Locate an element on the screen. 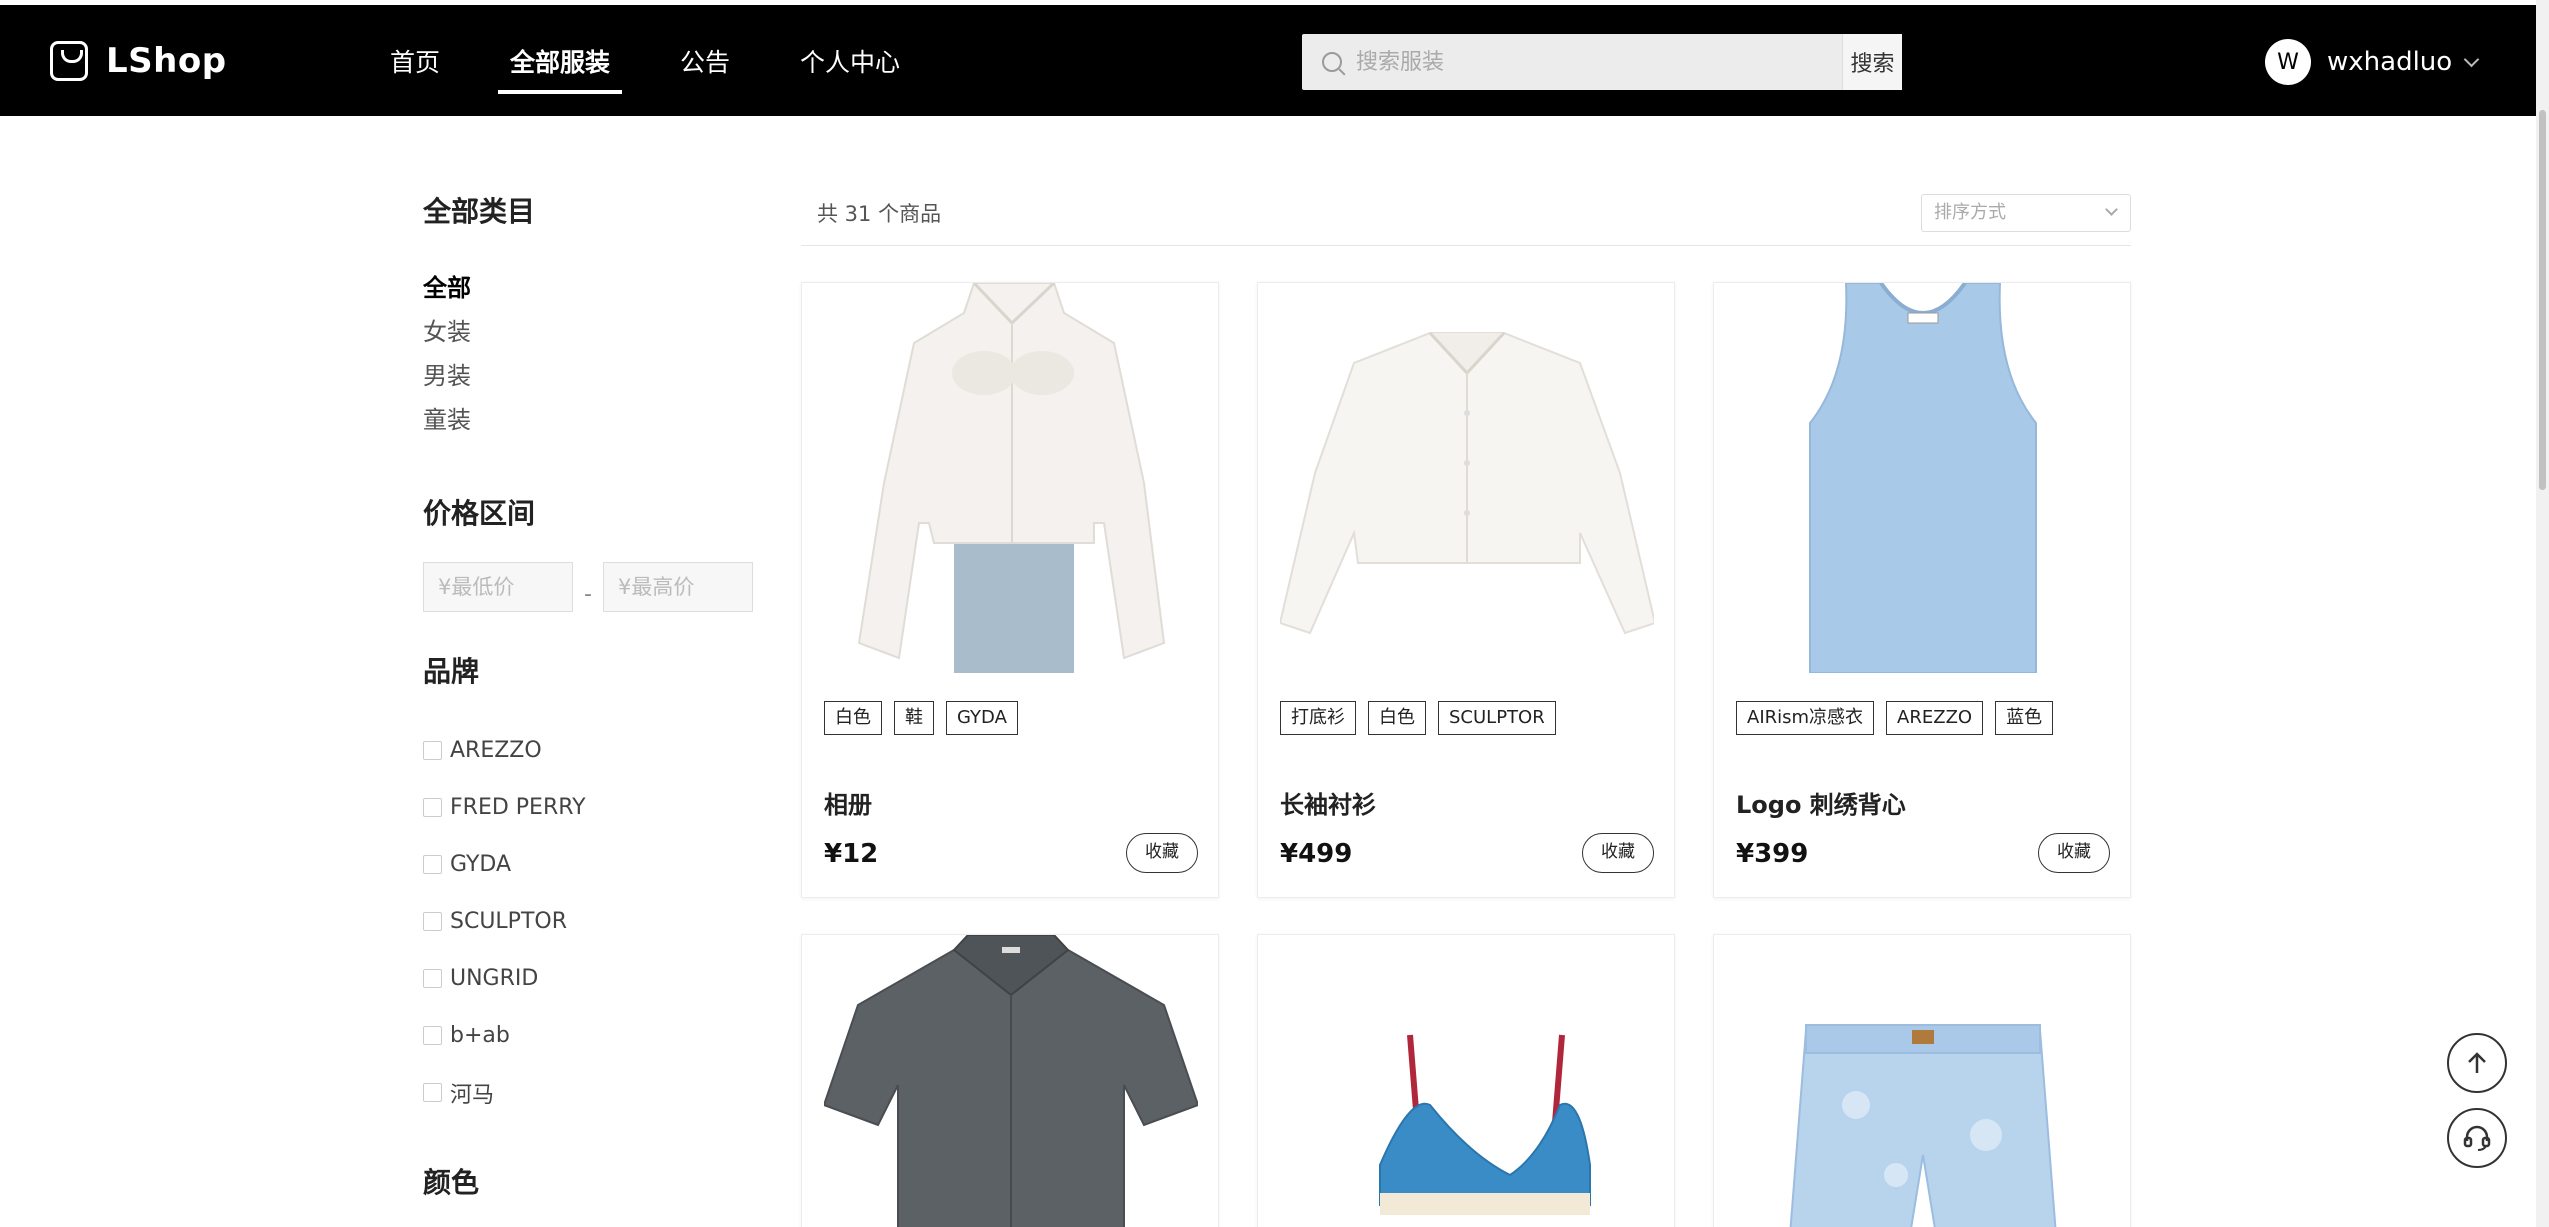  product-price: ¥12 is located at coordinates (851, 854).